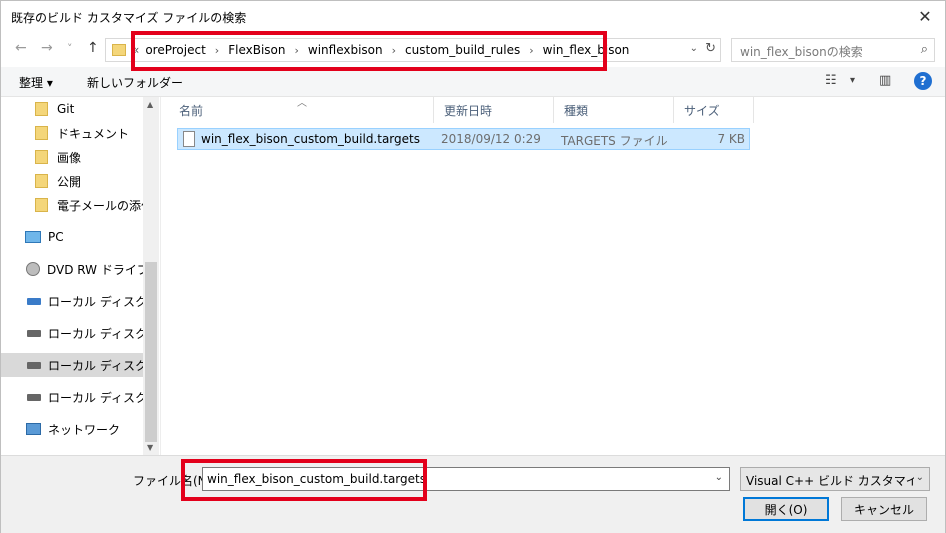 This screenshot has height=533, width=946. I want to click on column-header-date: 更新日時, so click(494, 110).